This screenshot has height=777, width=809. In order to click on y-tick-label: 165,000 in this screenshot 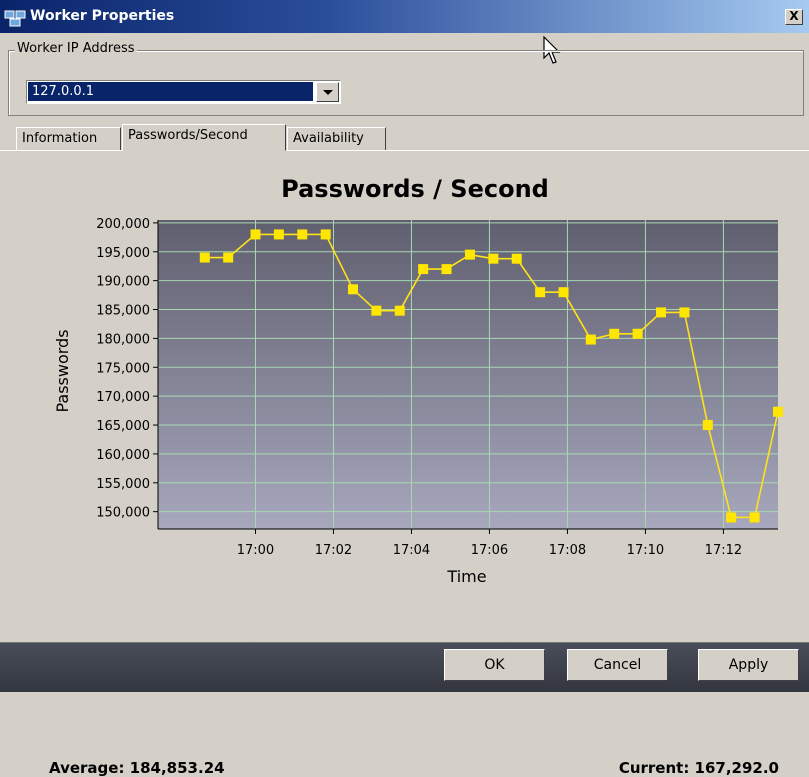, I will do `click(123, 426)`.